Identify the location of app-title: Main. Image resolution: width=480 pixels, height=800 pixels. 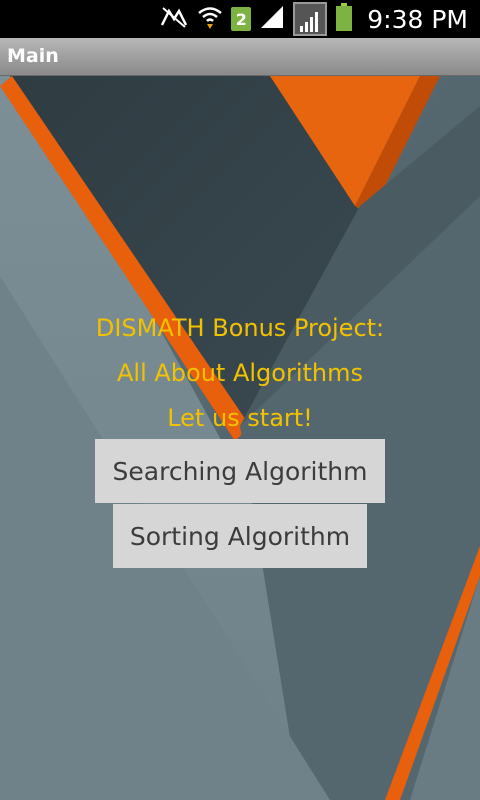
(33, 56).